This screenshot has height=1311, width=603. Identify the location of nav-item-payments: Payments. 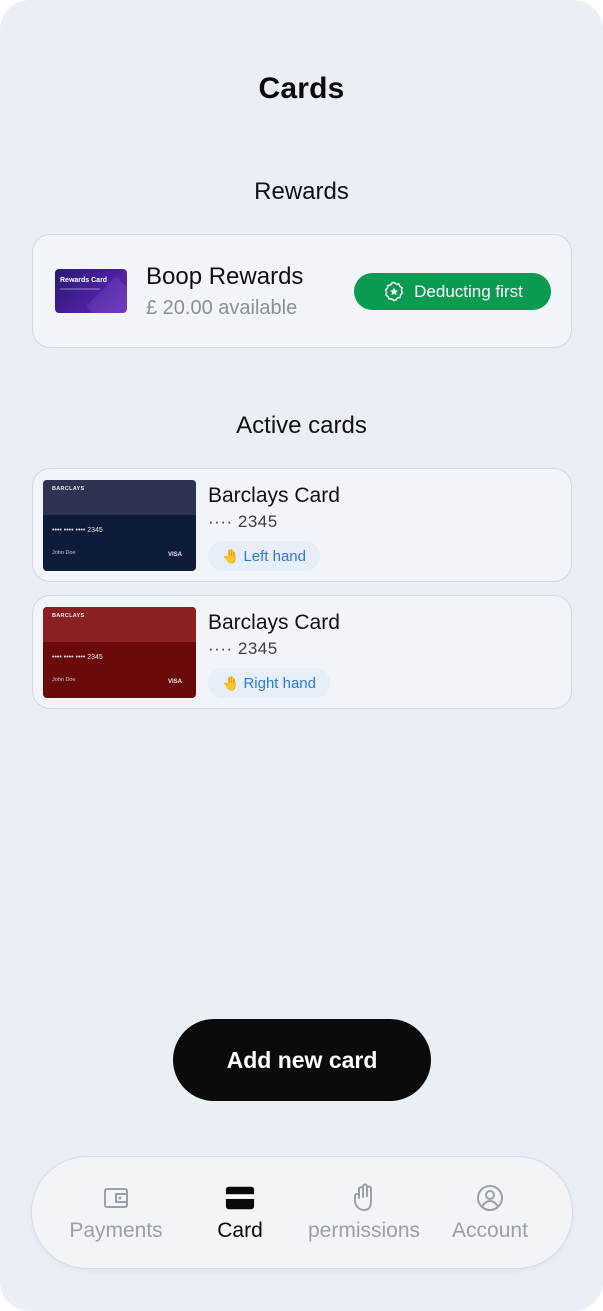
(116, 1212).